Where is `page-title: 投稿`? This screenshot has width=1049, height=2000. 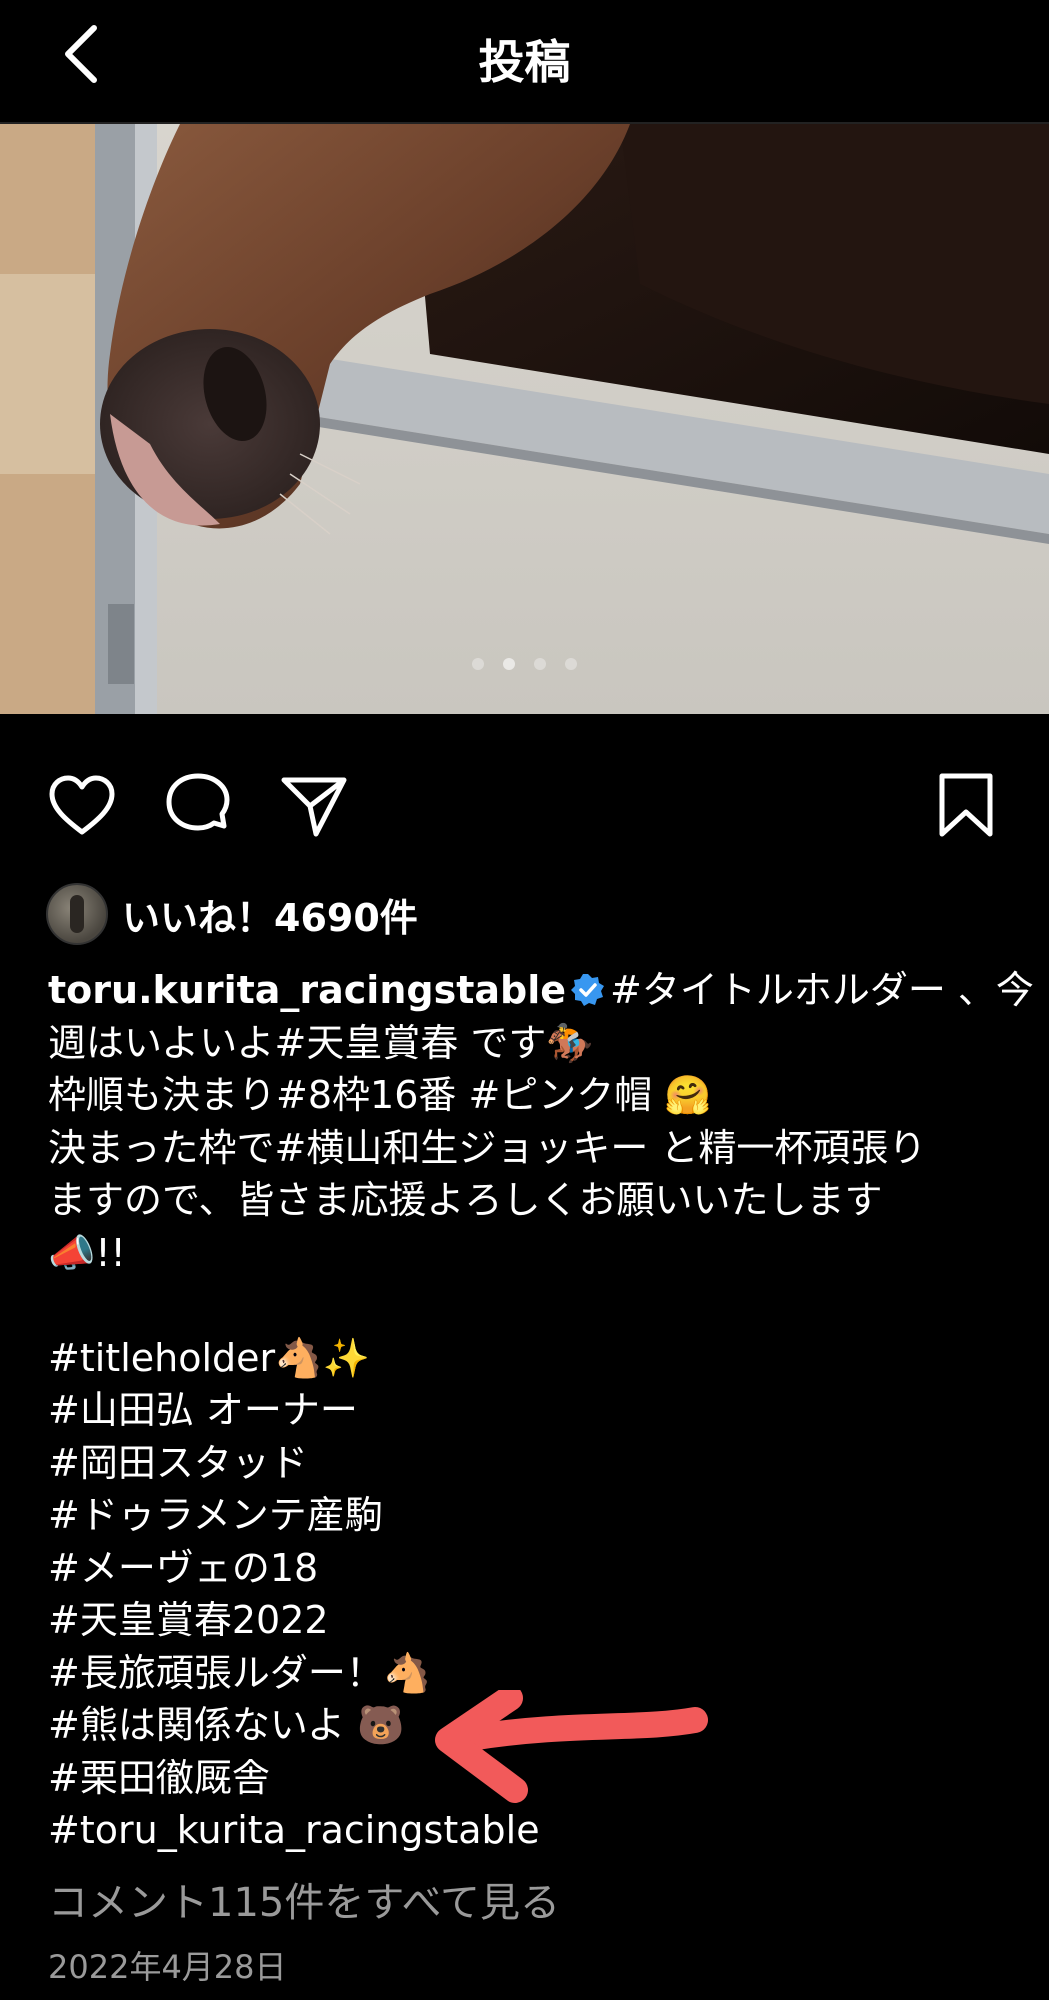 page-title: 投稿 is located at coordinates (524, 62).